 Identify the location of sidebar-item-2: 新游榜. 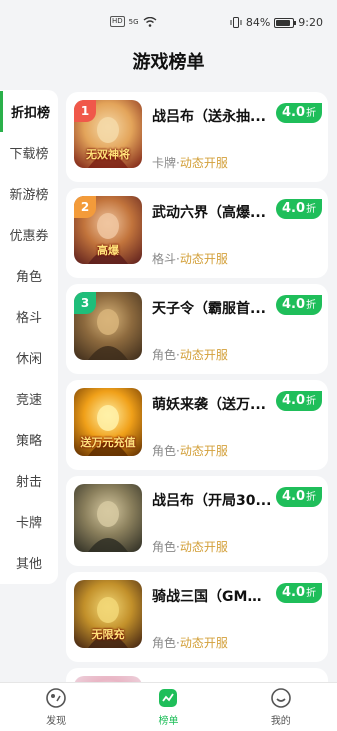
(29, 193).